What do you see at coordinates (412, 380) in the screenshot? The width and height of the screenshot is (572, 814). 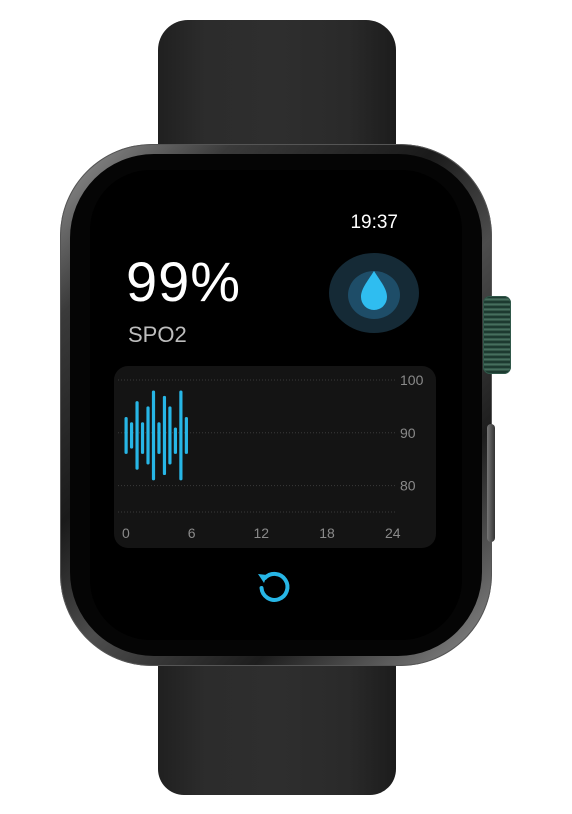 I see `y-tick-label: 100` at bounding box center [412, 380].